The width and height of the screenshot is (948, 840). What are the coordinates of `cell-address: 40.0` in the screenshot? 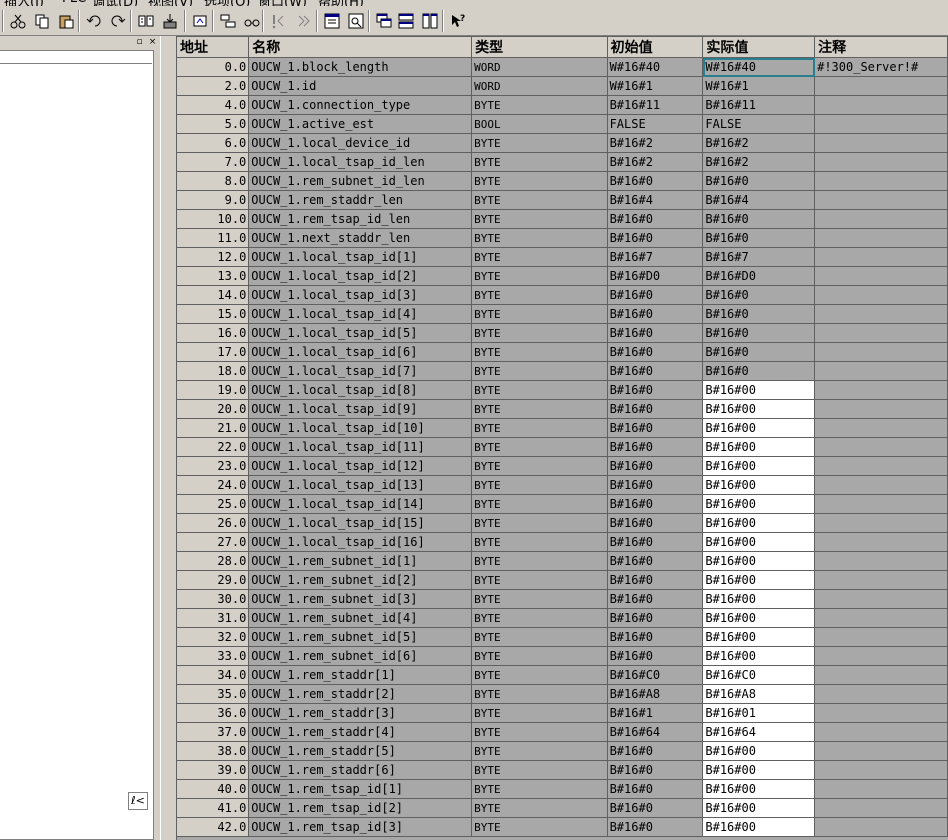 It's located at (213, 789).